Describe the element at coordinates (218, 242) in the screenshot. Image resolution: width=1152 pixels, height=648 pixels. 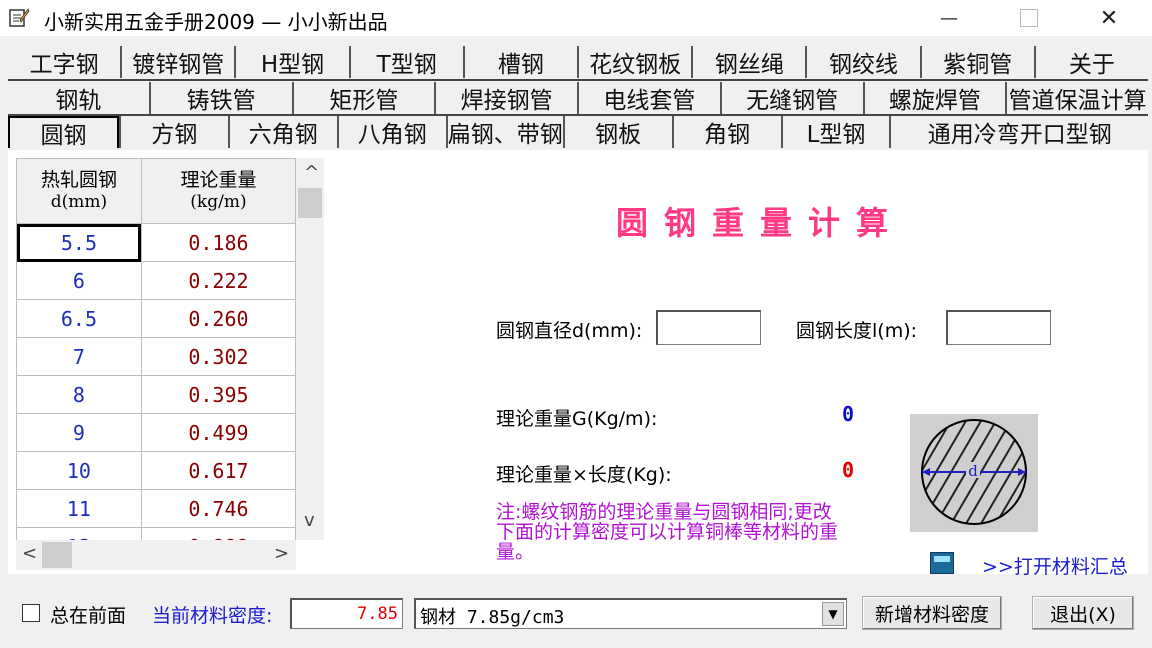
I see `cell-weight: 0.186` at that location.